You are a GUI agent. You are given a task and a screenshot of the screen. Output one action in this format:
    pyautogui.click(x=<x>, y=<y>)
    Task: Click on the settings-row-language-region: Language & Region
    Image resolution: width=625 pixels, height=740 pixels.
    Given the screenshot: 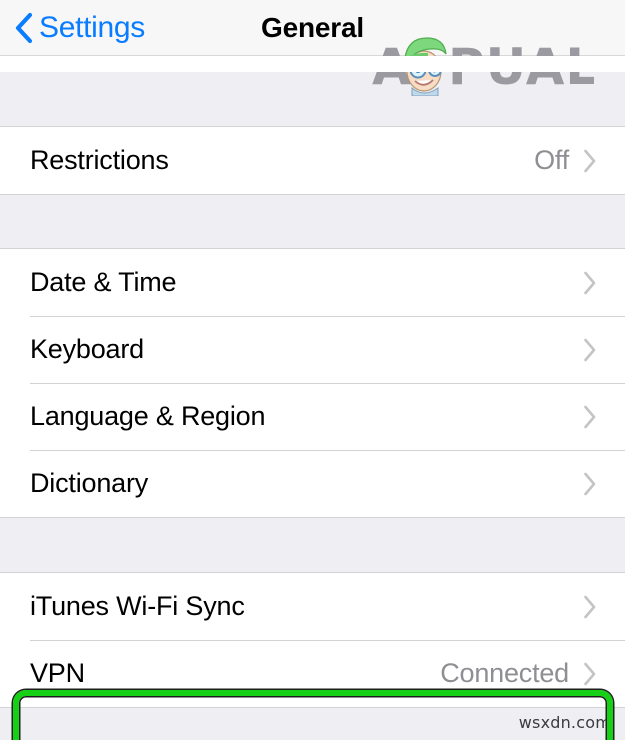 What is the action you would take?
    pyautogui.click(x=312, y=416)
    